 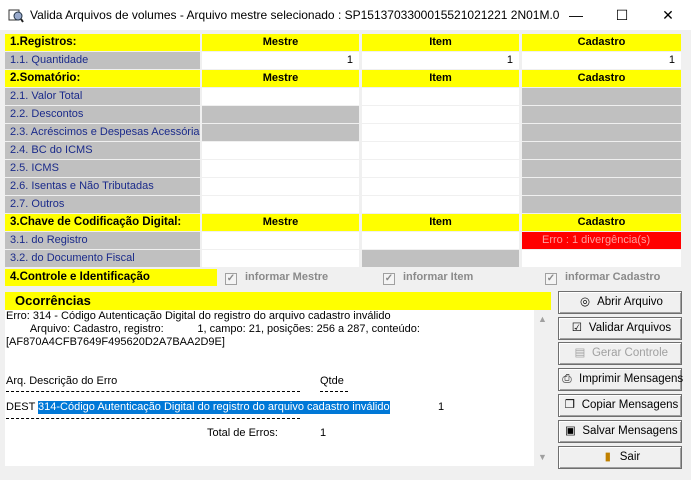 I want to click on imprimir-mensagens-button: ⎙ Imprimir Mensagens, so click(x=621, y=379).